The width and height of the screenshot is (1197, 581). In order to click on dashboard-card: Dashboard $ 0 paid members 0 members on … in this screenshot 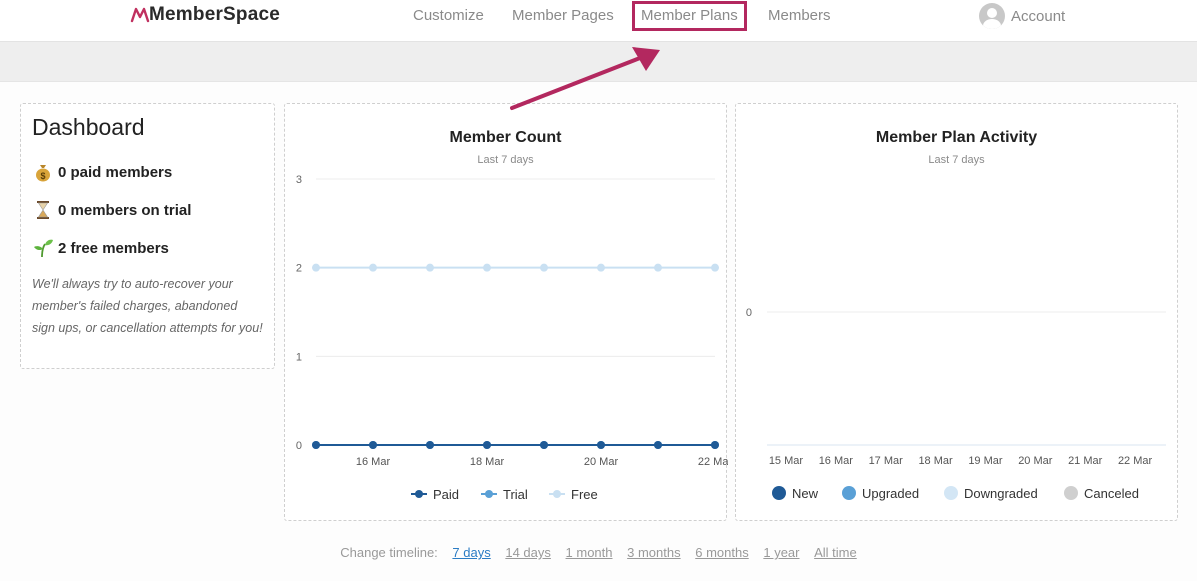, I will do `click(147, 236)`.